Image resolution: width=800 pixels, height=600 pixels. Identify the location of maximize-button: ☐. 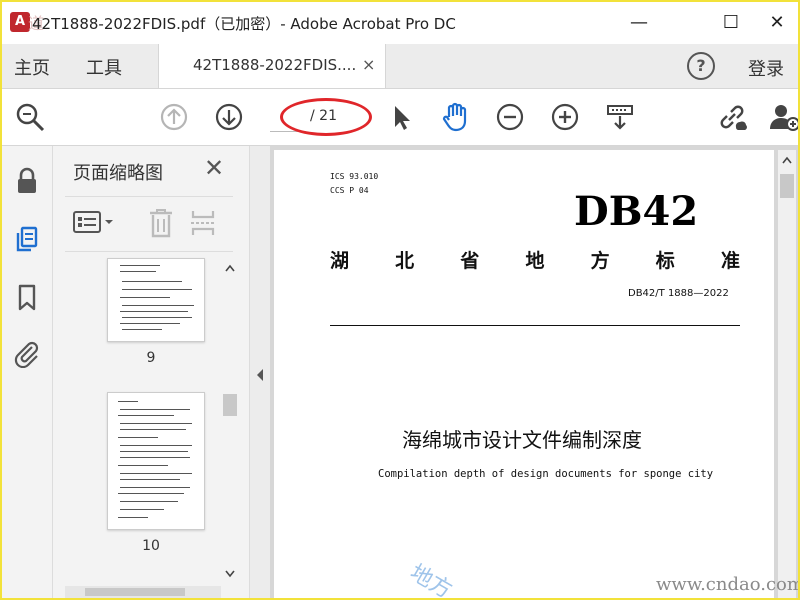
(731, 23).